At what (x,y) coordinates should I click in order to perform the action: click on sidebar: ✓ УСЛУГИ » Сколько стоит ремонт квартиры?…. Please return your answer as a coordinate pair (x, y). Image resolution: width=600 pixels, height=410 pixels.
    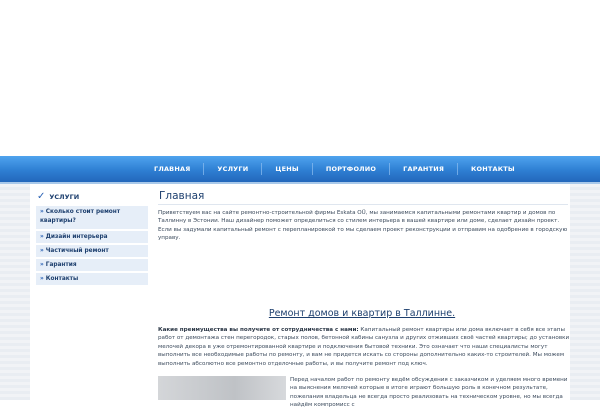
    Looking at the image, I should click on (90, 286).